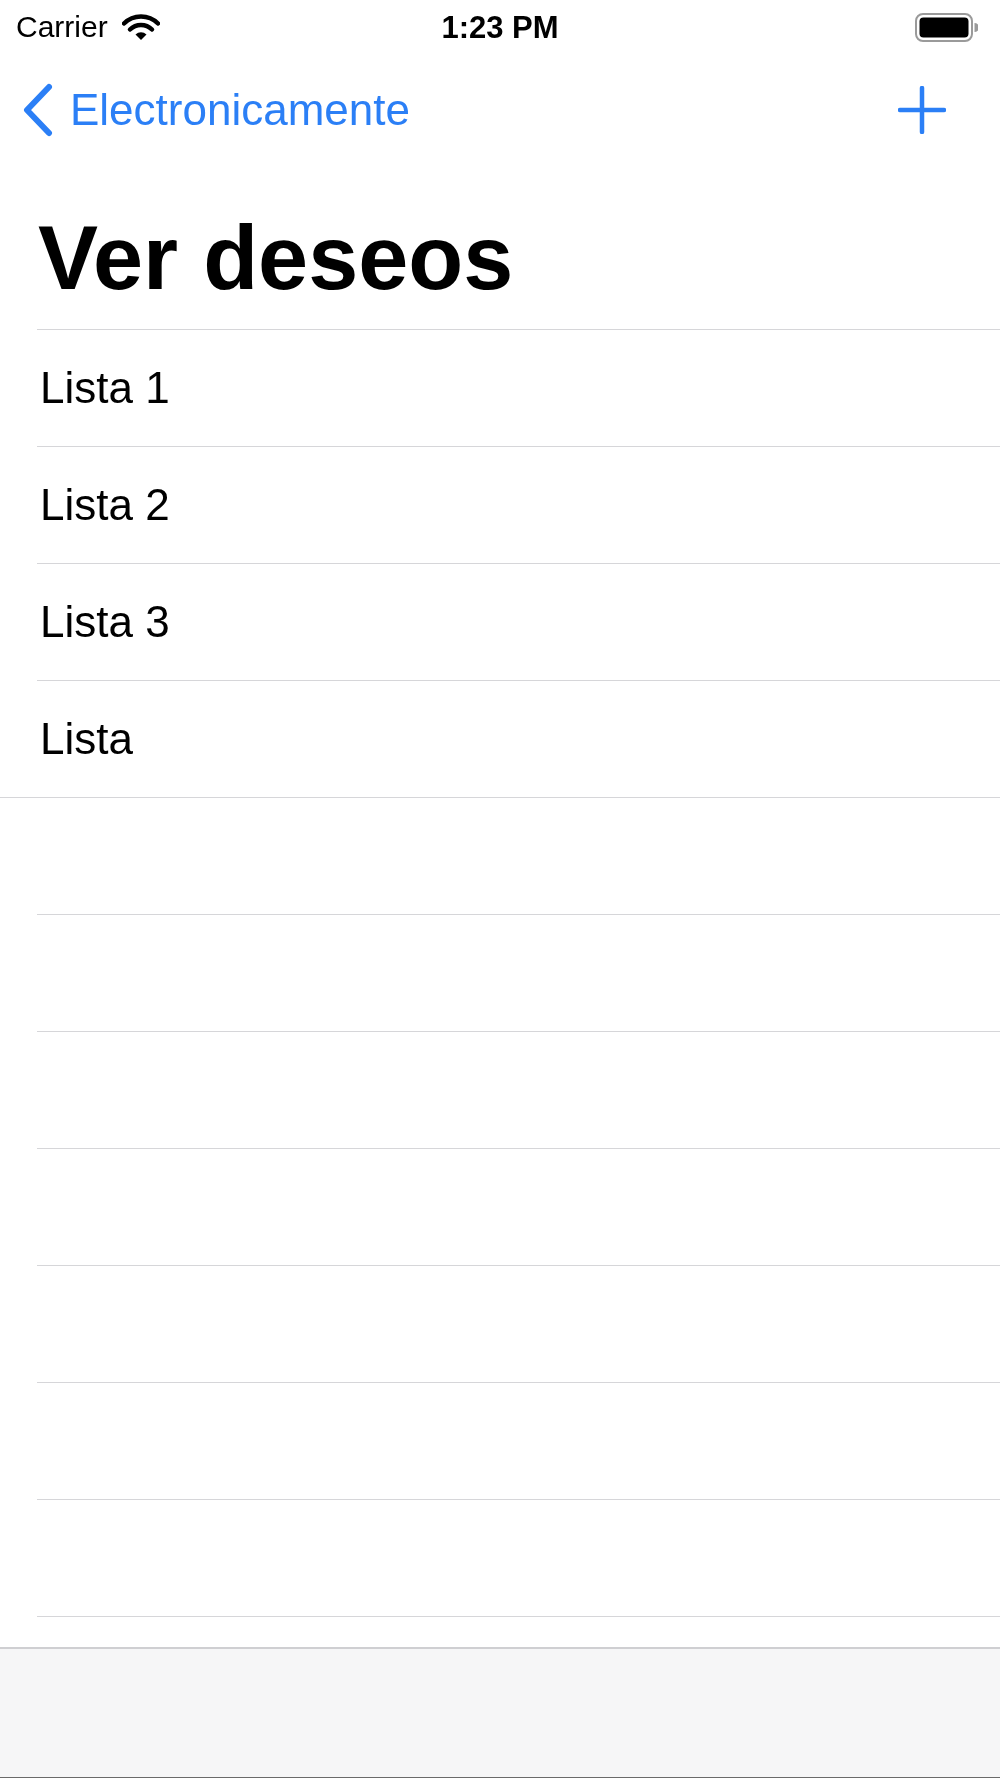 The height and width of the screenshot is (1778, 1000). What do you see at coordinates (946, 27) in the screenshot?
I see `battery-icon` at bounding box center [946, 27].